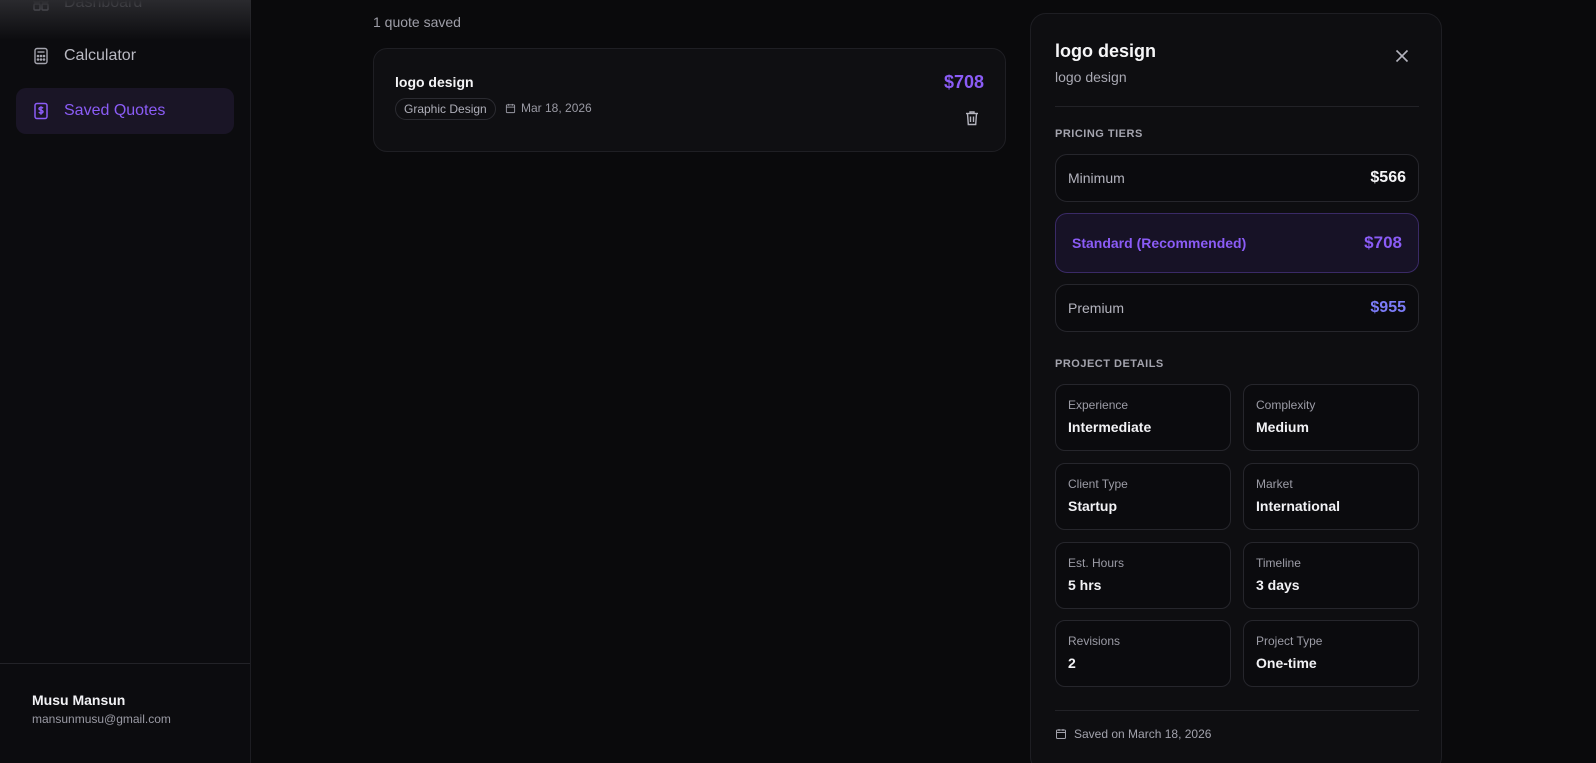 The width and height of the screenshot is (1596, 763). I want to click on detail-value: 5 hrs, so click(1085, 585).